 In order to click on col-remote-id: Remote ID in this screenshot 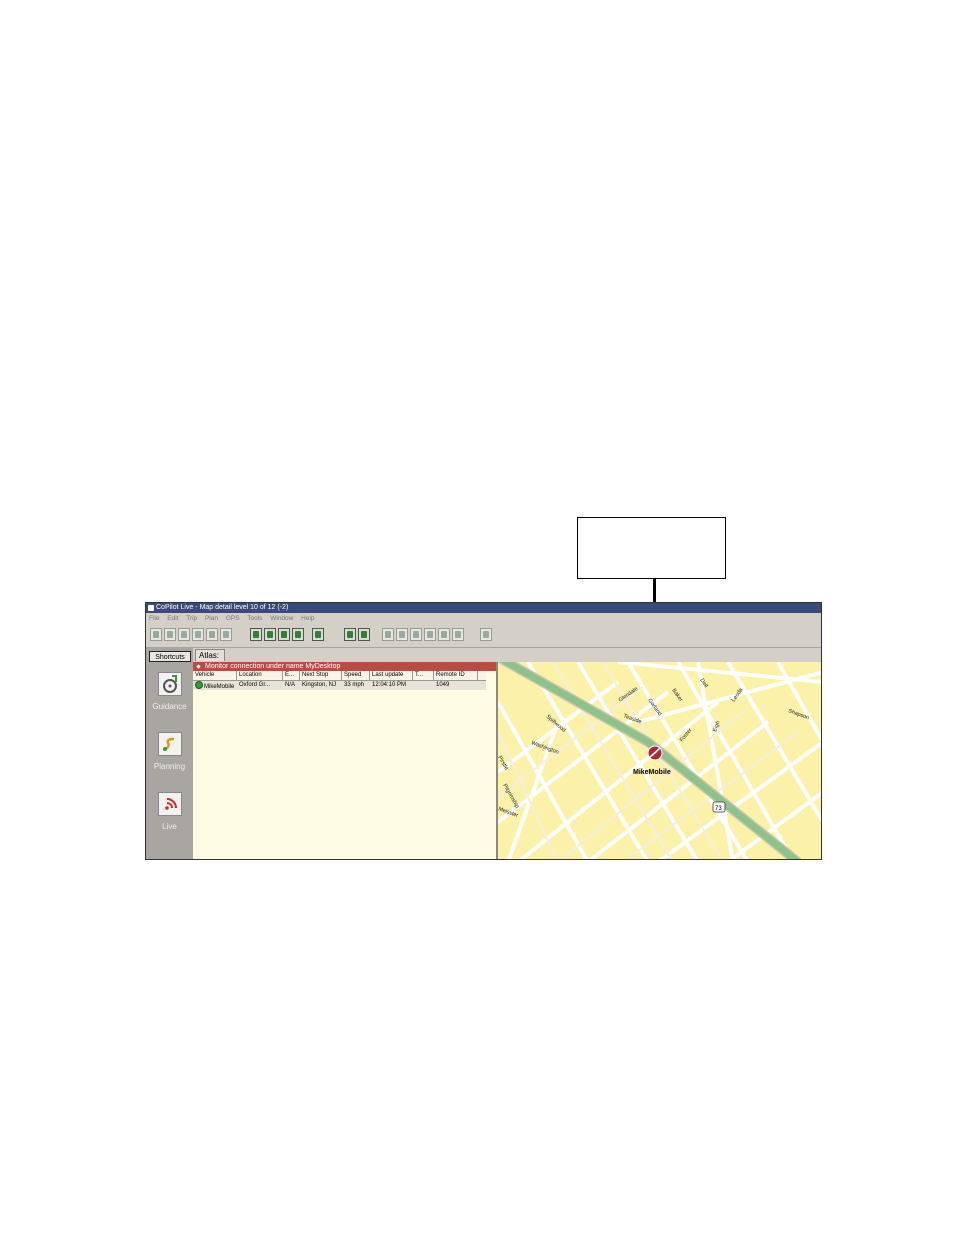, I will do `click(456, 675)`.